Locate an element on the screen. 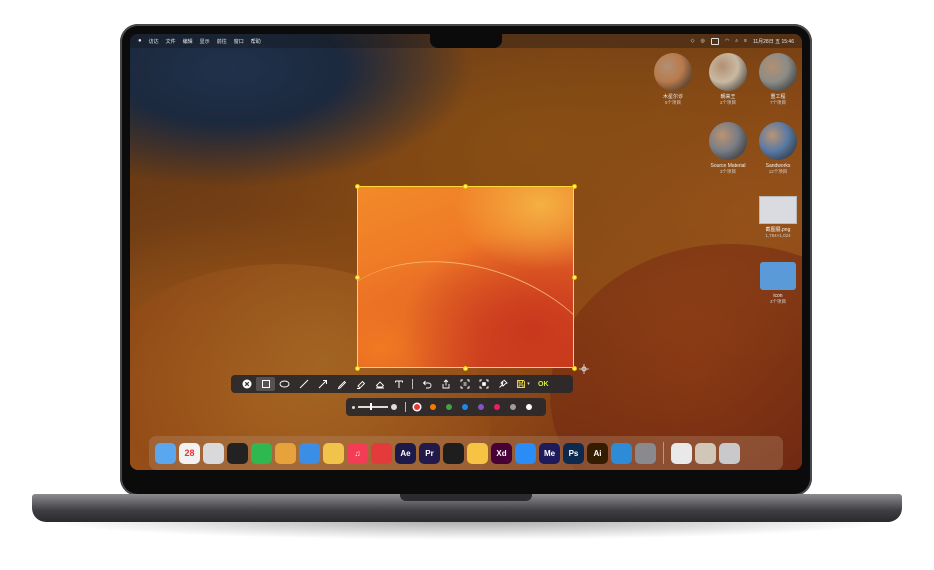  search-icon: ⌕ is located at coordinates (736, 41).